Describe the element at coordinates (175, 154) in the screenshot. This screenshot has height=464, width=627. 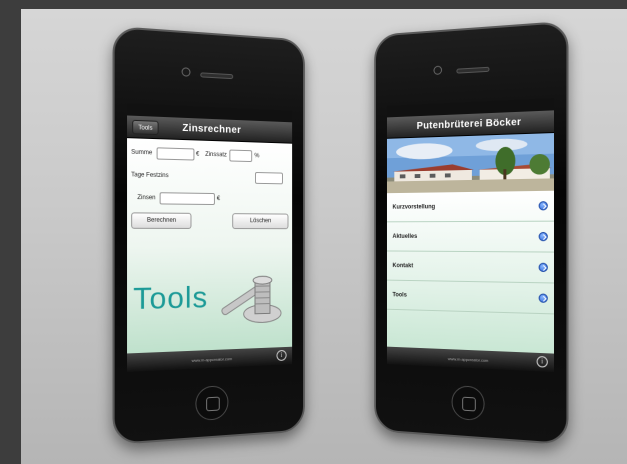
I see `summe-input` at that location.